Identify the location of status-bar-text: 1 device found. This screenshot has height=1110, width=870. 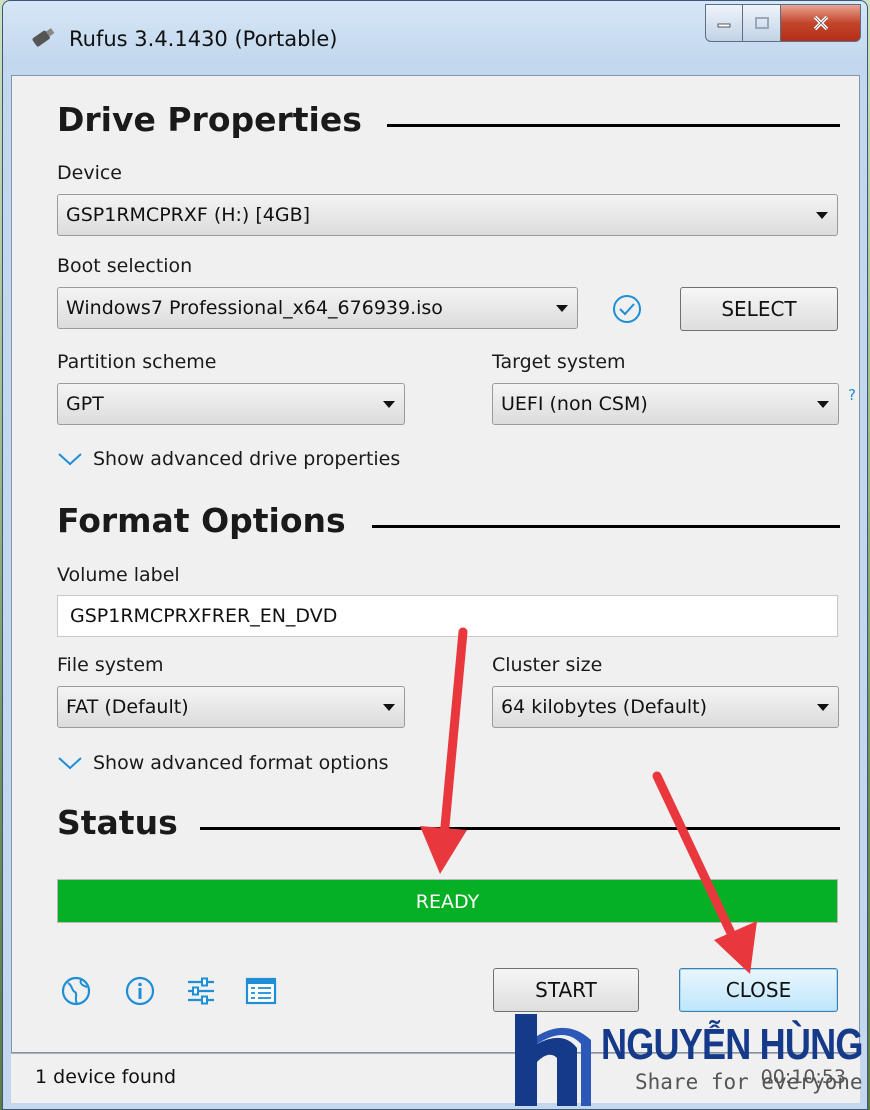
(106, 1077).